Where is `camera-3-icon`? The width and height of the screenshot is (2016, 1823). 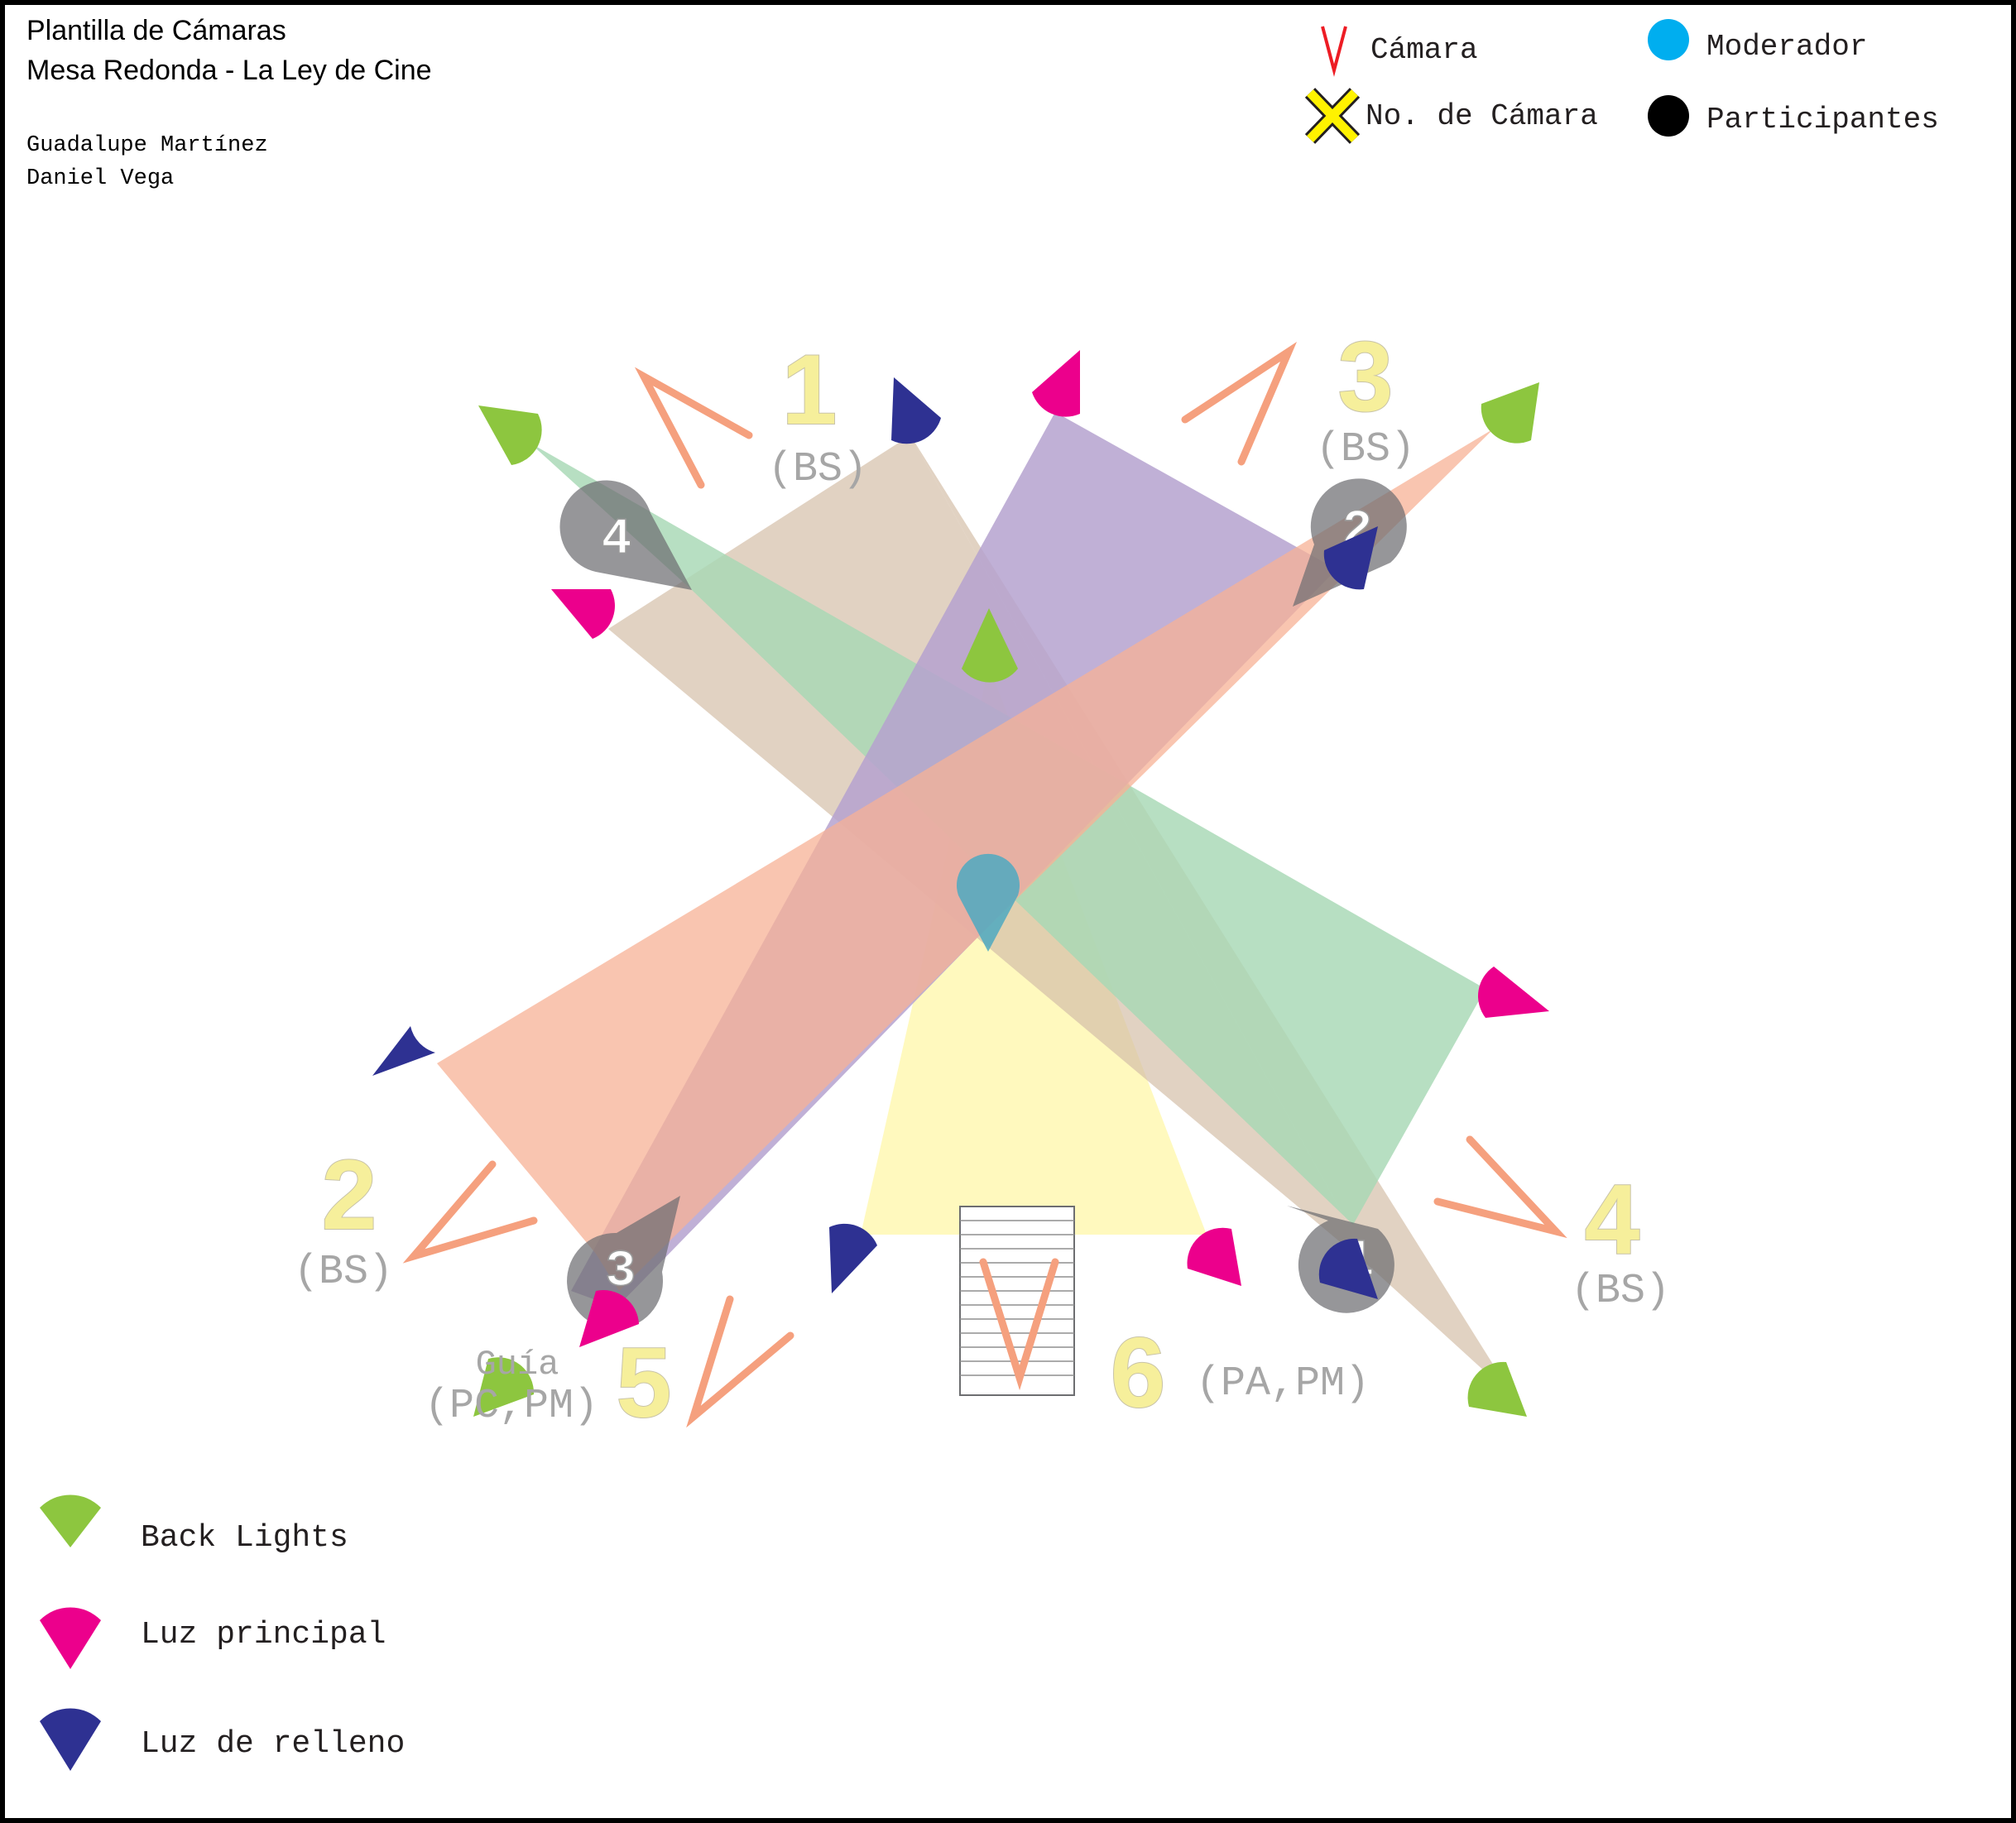
camera-3-icon is located at coordinates (1239, 404).